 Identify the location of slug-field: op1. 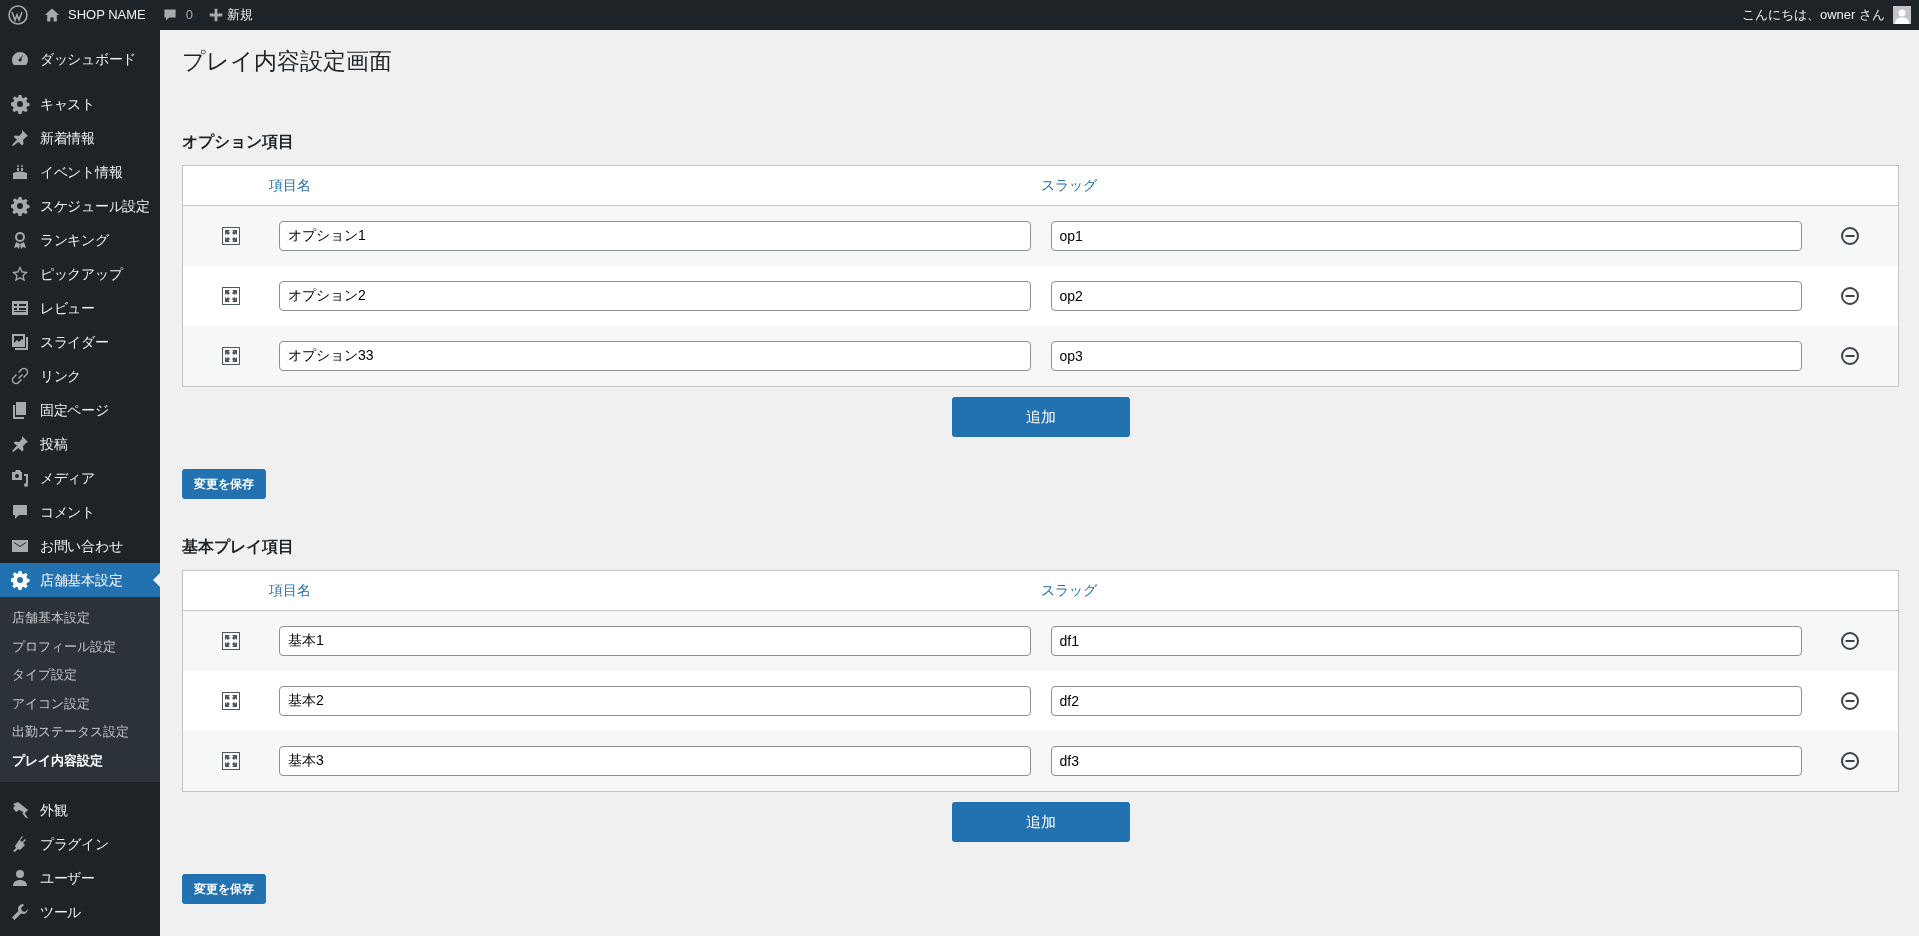
(1426, 235).